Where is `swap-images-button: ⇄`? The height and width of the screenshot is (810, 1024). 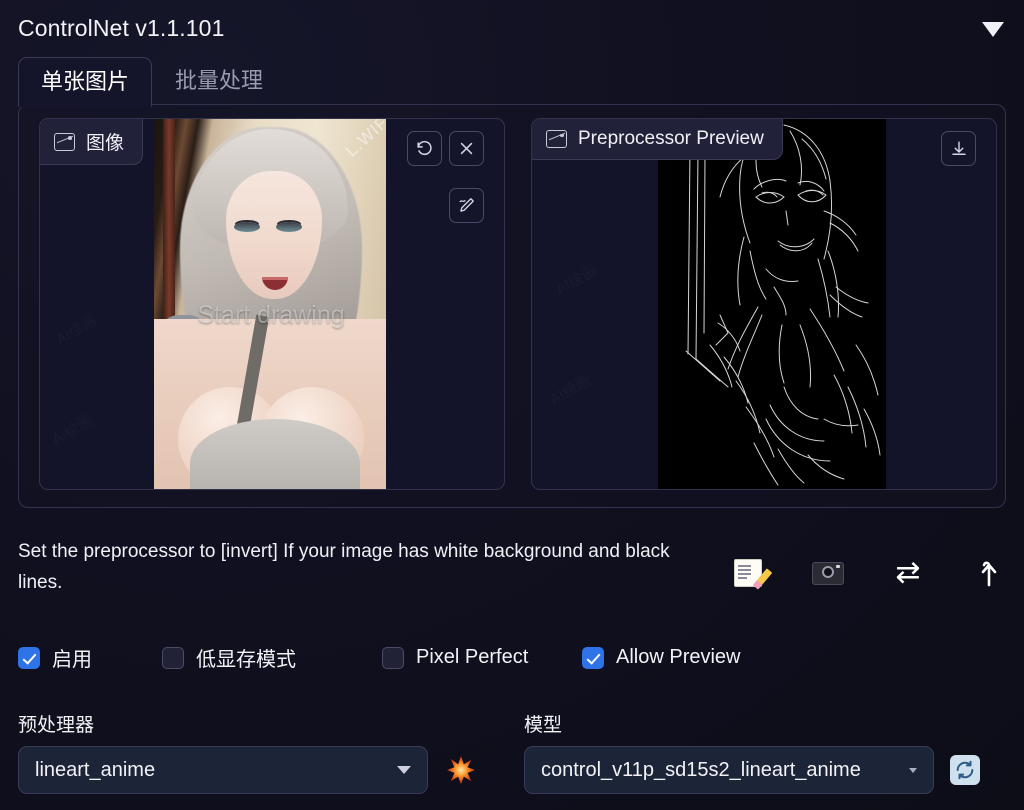
swap-images-button: ⇄ is located at coordinates (908, 573).